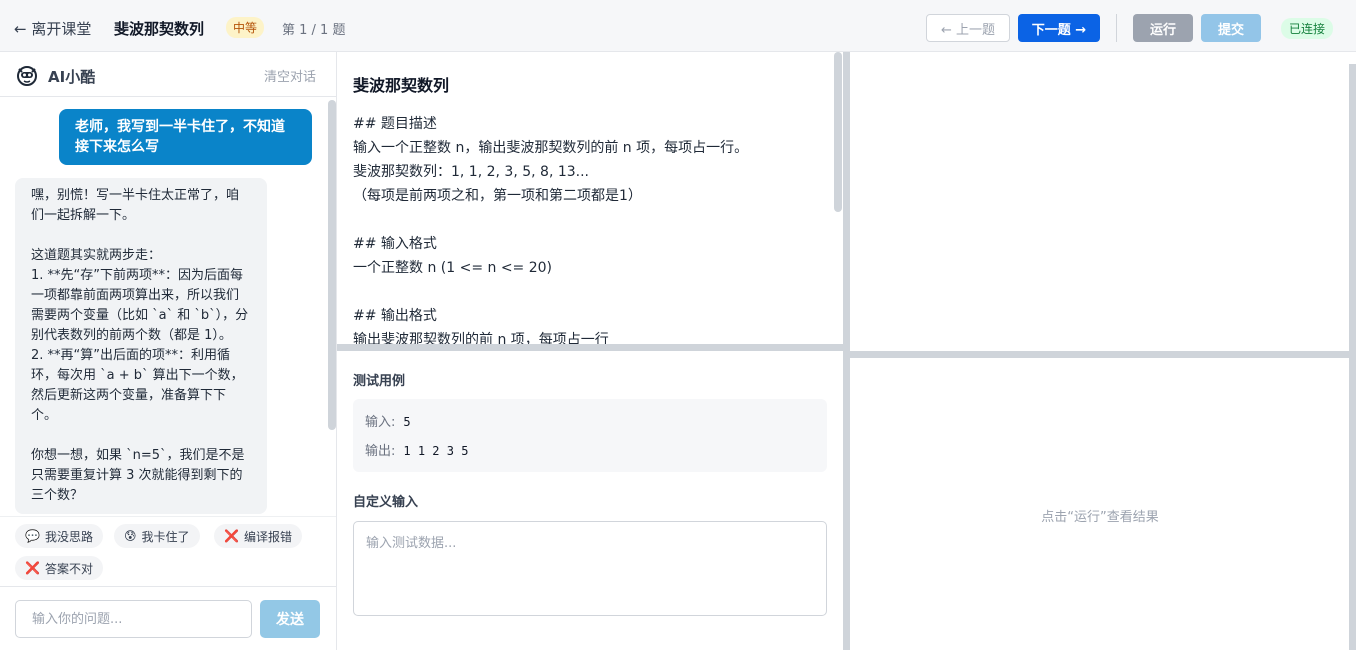 The height and width of the screenshot is (650, 1356). Describe the element at coordinates (395, 316) in the screenshot. I see `problem-line: ## 输出格式` at that location.